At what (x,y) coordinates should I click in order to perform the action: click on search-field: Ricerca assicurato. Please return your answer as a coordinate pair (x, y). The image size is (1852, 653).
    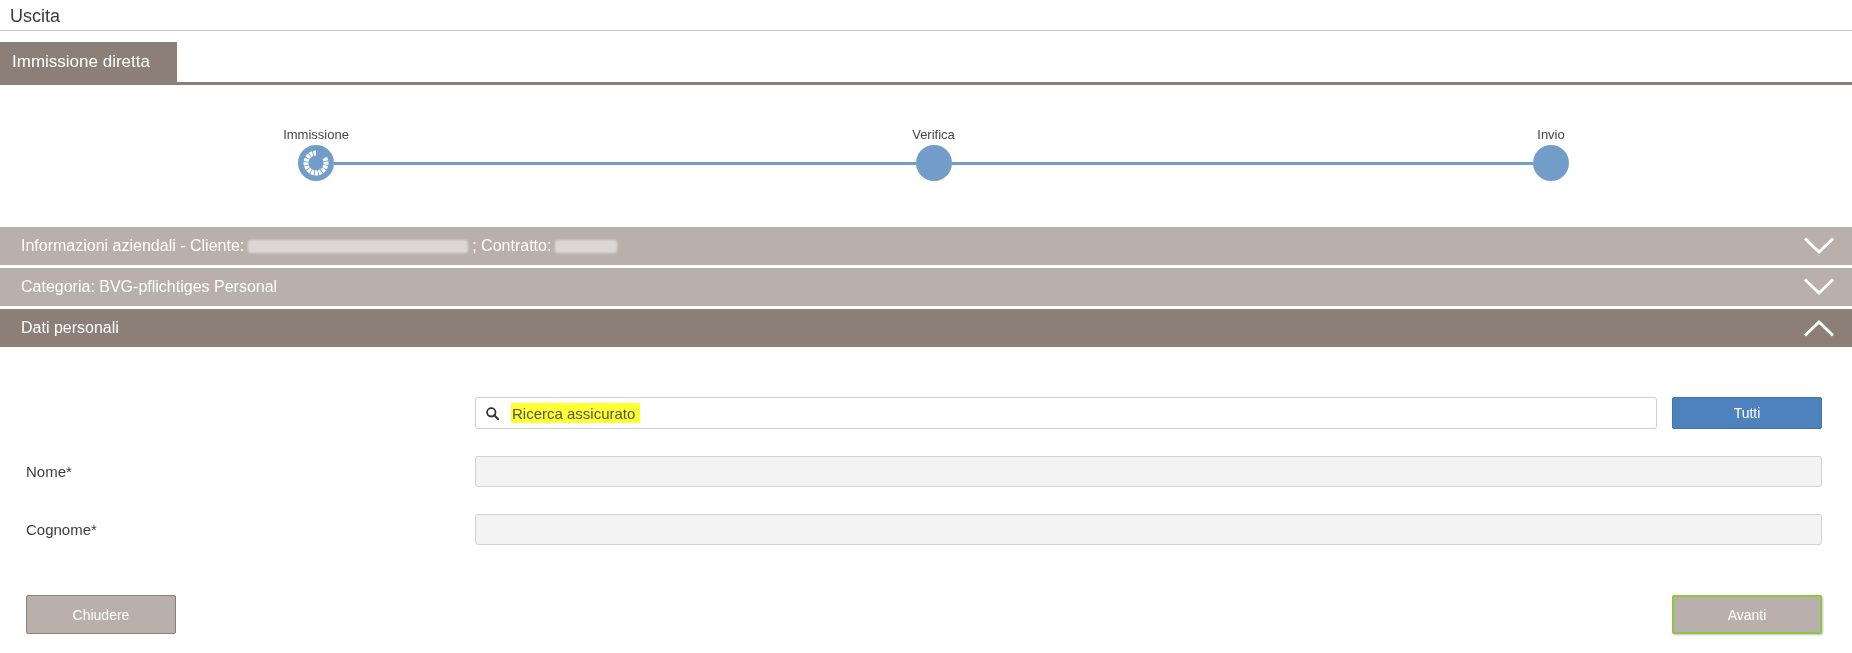
    Looking at the image, I should click on (1066, 413).